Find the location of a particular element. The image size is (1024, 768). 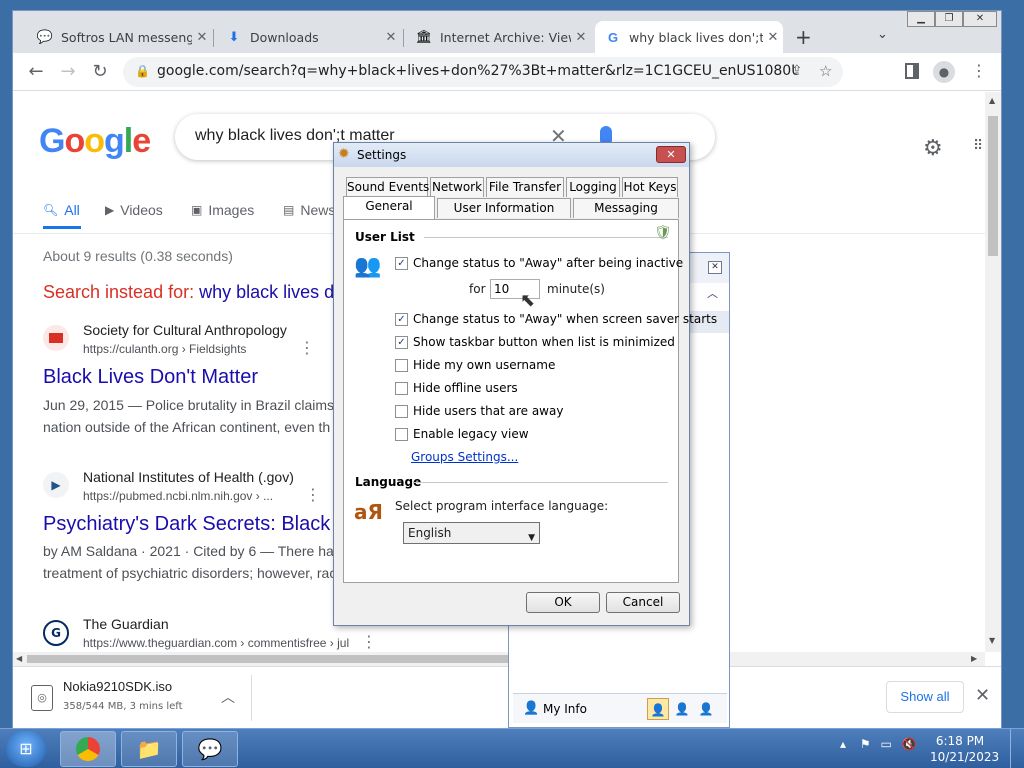

scroll-left-icon: ◀ is located at coordinates (19, 658).